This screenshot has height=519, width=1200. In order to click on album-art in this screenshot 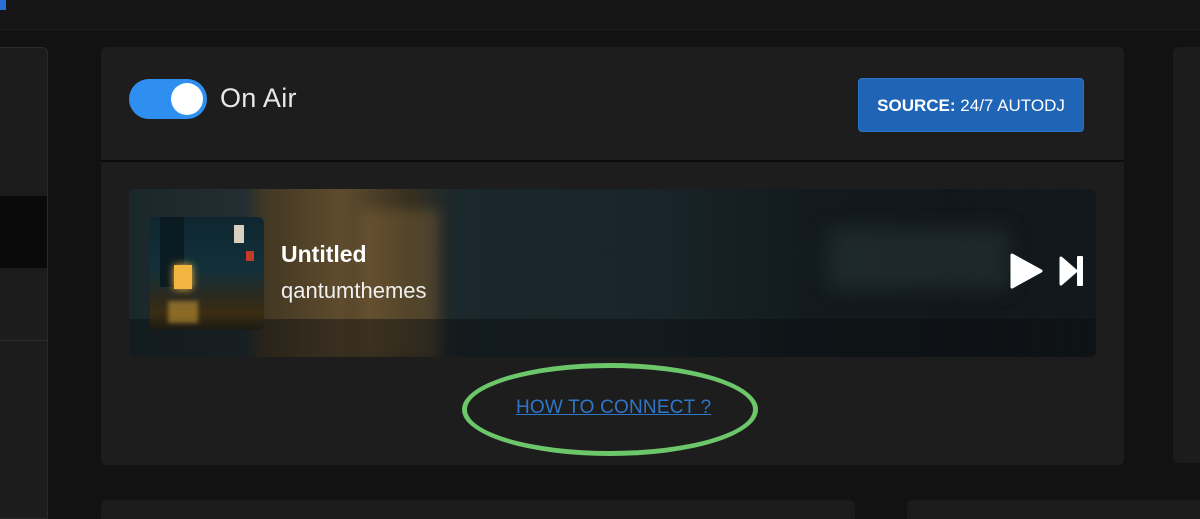, I will do `click(207, 273)`.